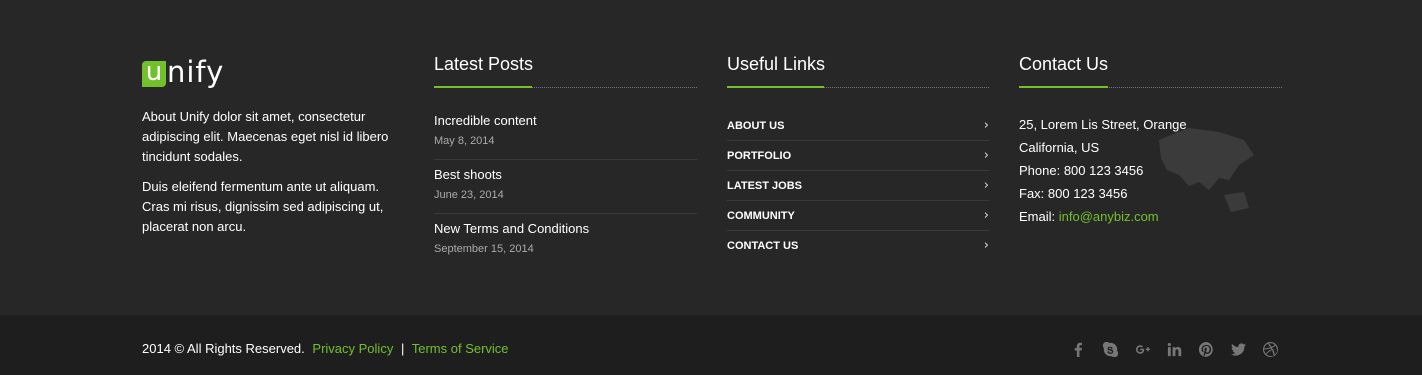 This screenshot has width=1422, height=375. Describe the element at coordinates (763, 246) in the screenshot. I see `link-label: Contact us` at that location.